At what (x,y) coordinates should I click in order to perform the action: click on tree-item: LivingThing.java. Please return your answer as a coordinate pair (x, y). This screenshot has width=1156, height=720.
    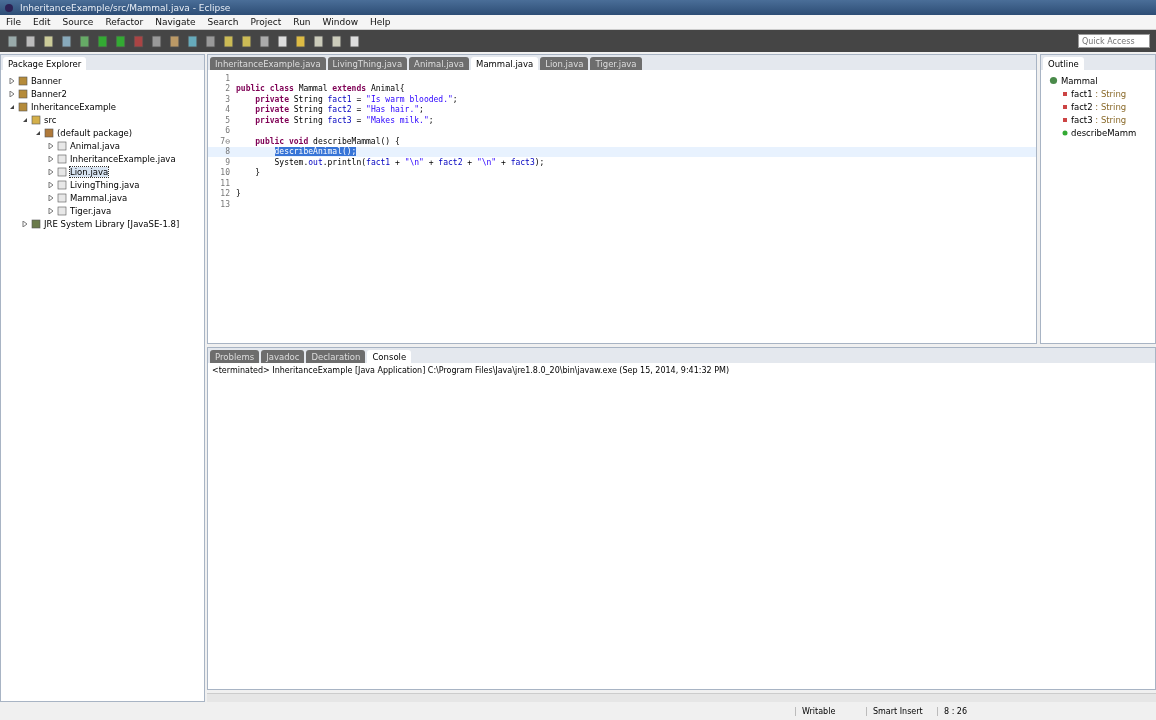
    Looking at the image, I should click on (105, 184).